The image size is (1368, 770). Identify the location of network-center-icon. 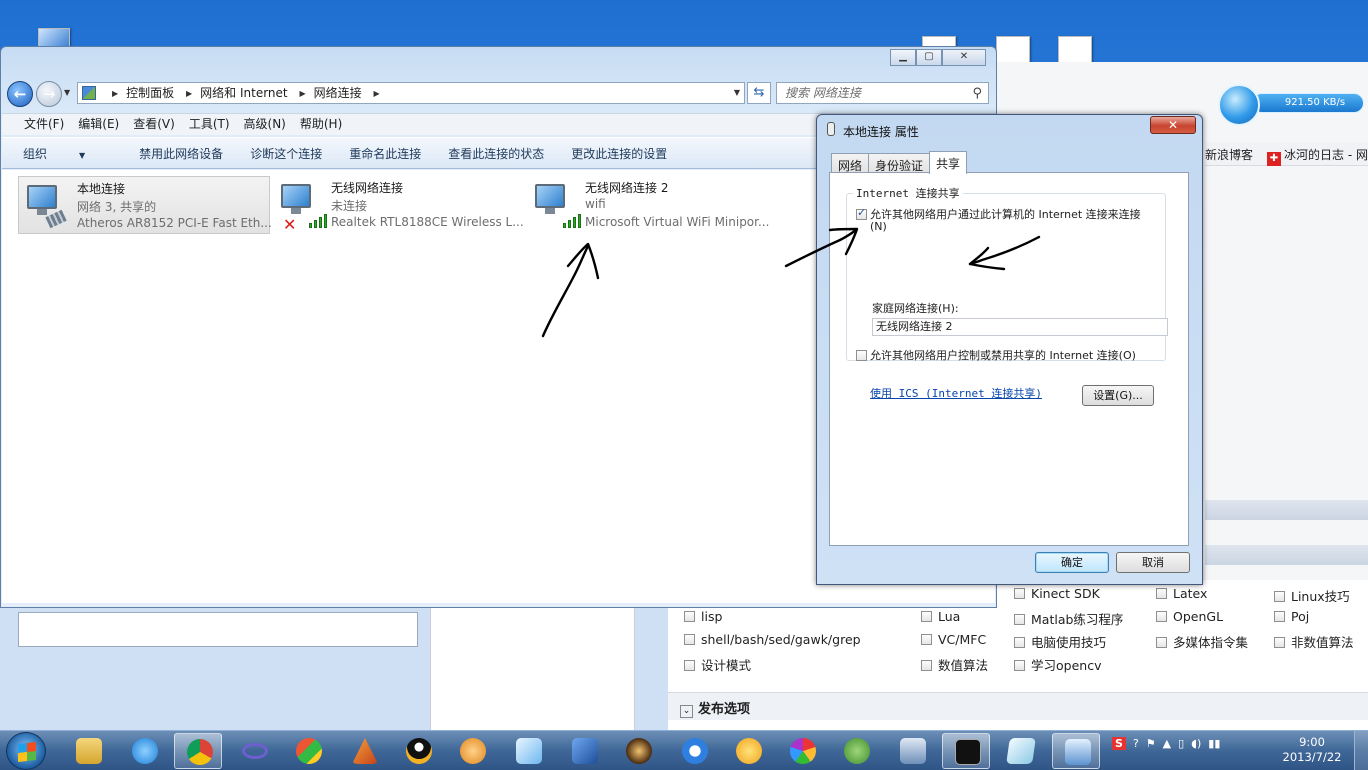
(1076, 751).